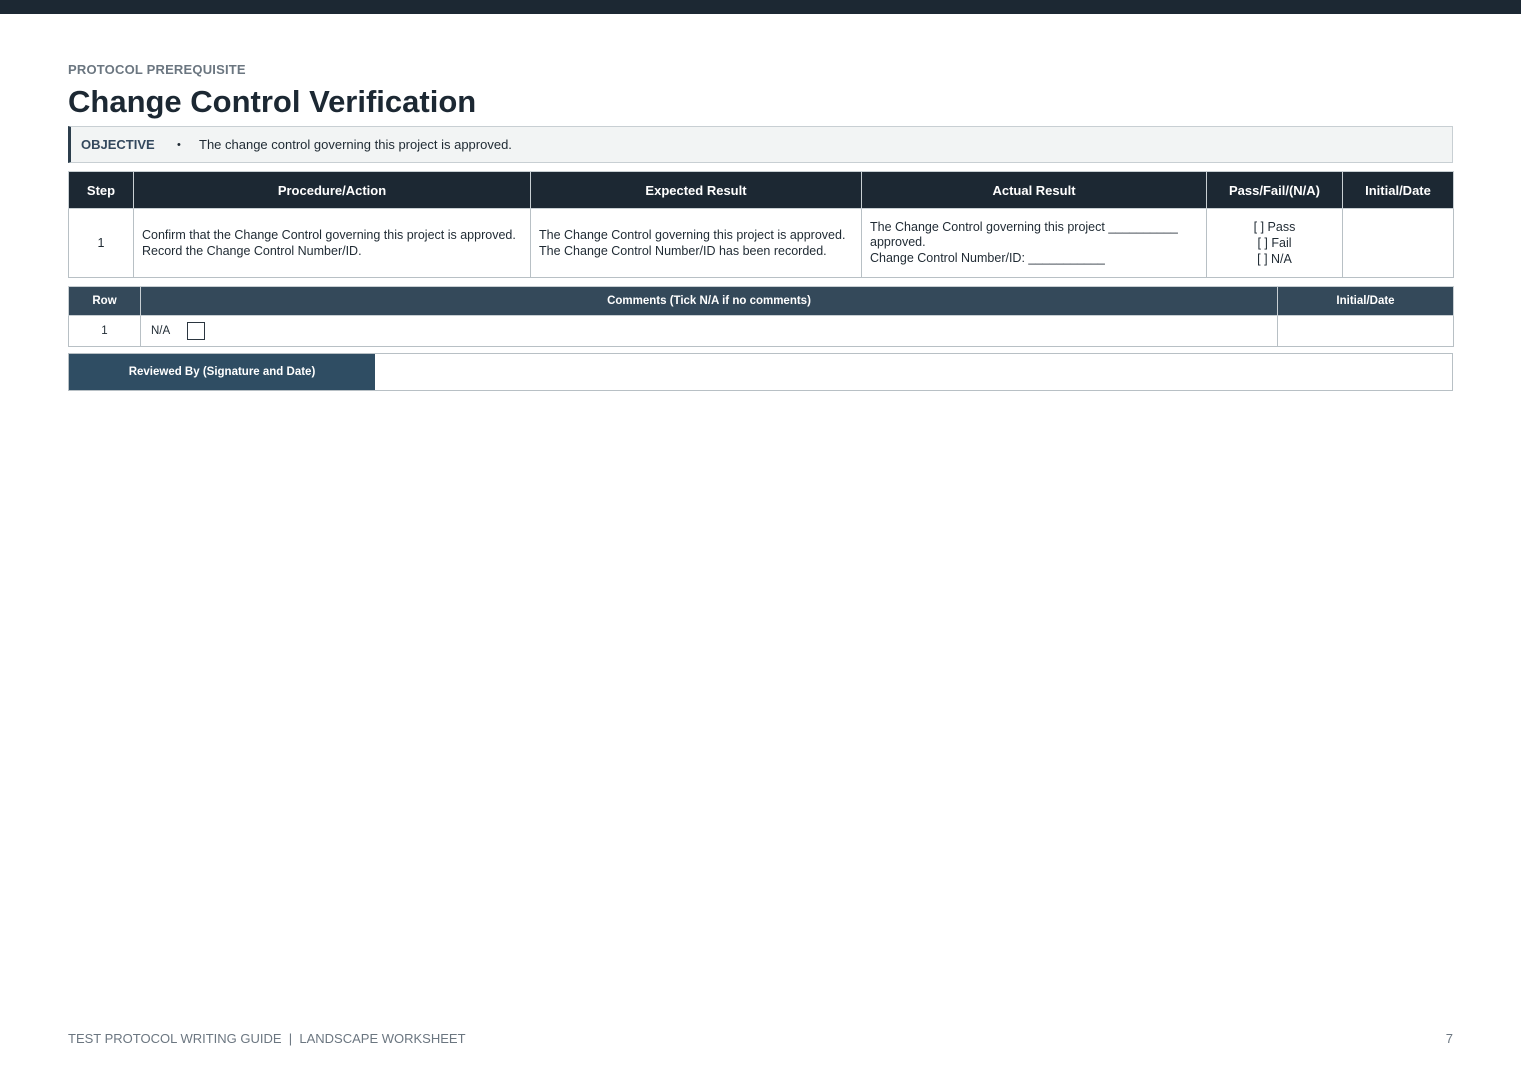 This screenshot has width=1521, height=1075. What do you see at coordinates (252, 251) in the screenshot?
I see `procedure-line: Record the Change Control Number/ID.` at bounding box center [252, 251].